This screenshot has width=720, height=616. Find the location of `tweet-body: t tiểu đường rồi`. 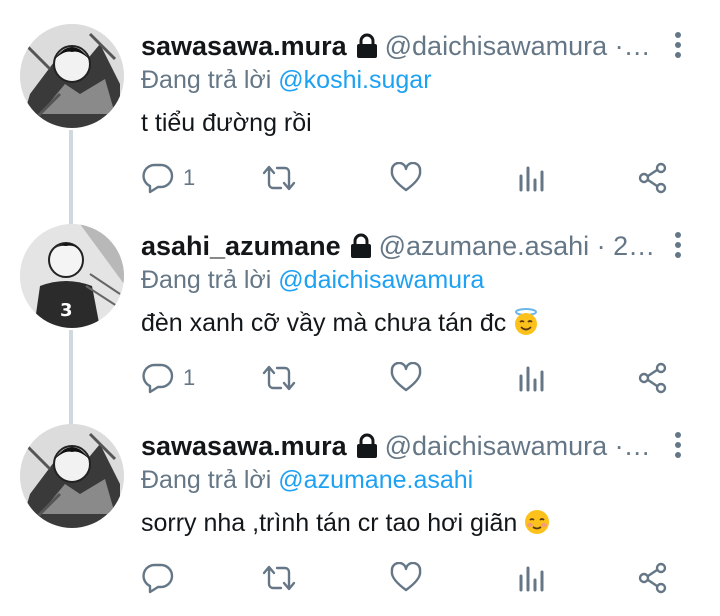

tweet-body: t tiểu đường rồi is located at coordinates (226, 123).